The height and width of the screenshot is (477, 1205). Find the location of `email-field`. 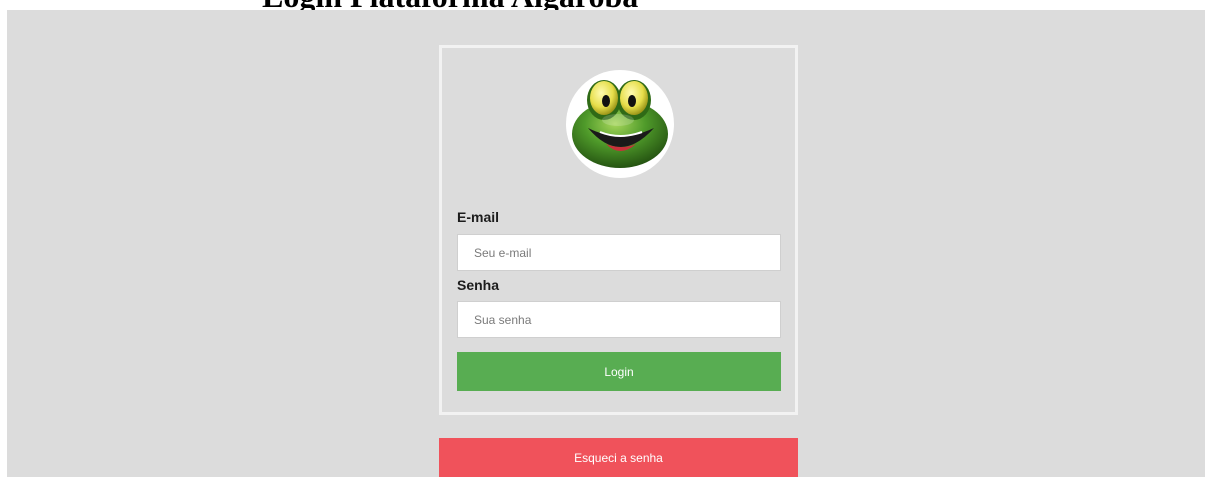

email-field is located at coordinates (619, 252).